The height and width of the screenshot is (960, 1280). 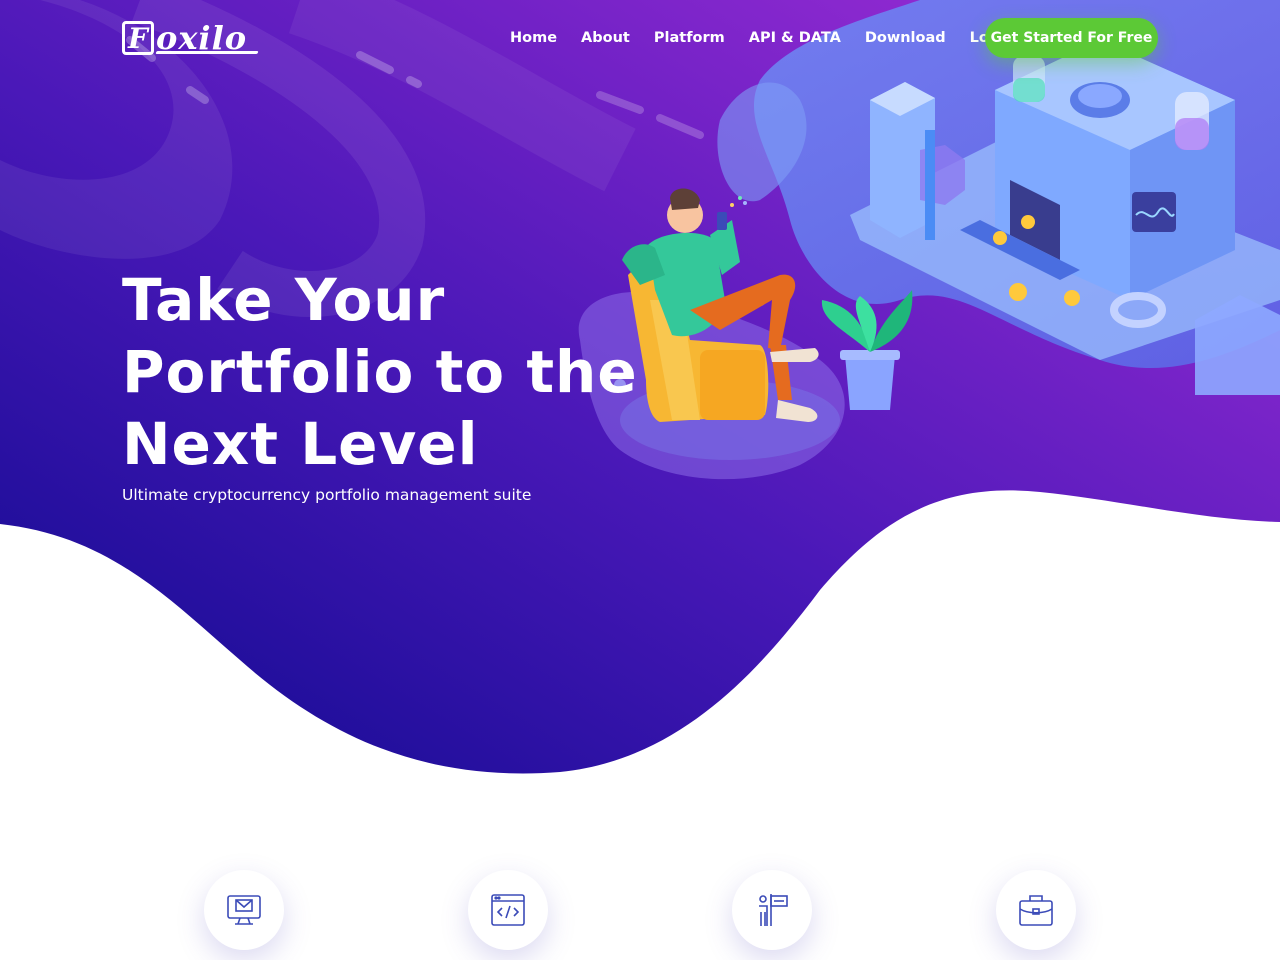 I want to click on feature-card-briefcase, so click(x=1036, y=910).